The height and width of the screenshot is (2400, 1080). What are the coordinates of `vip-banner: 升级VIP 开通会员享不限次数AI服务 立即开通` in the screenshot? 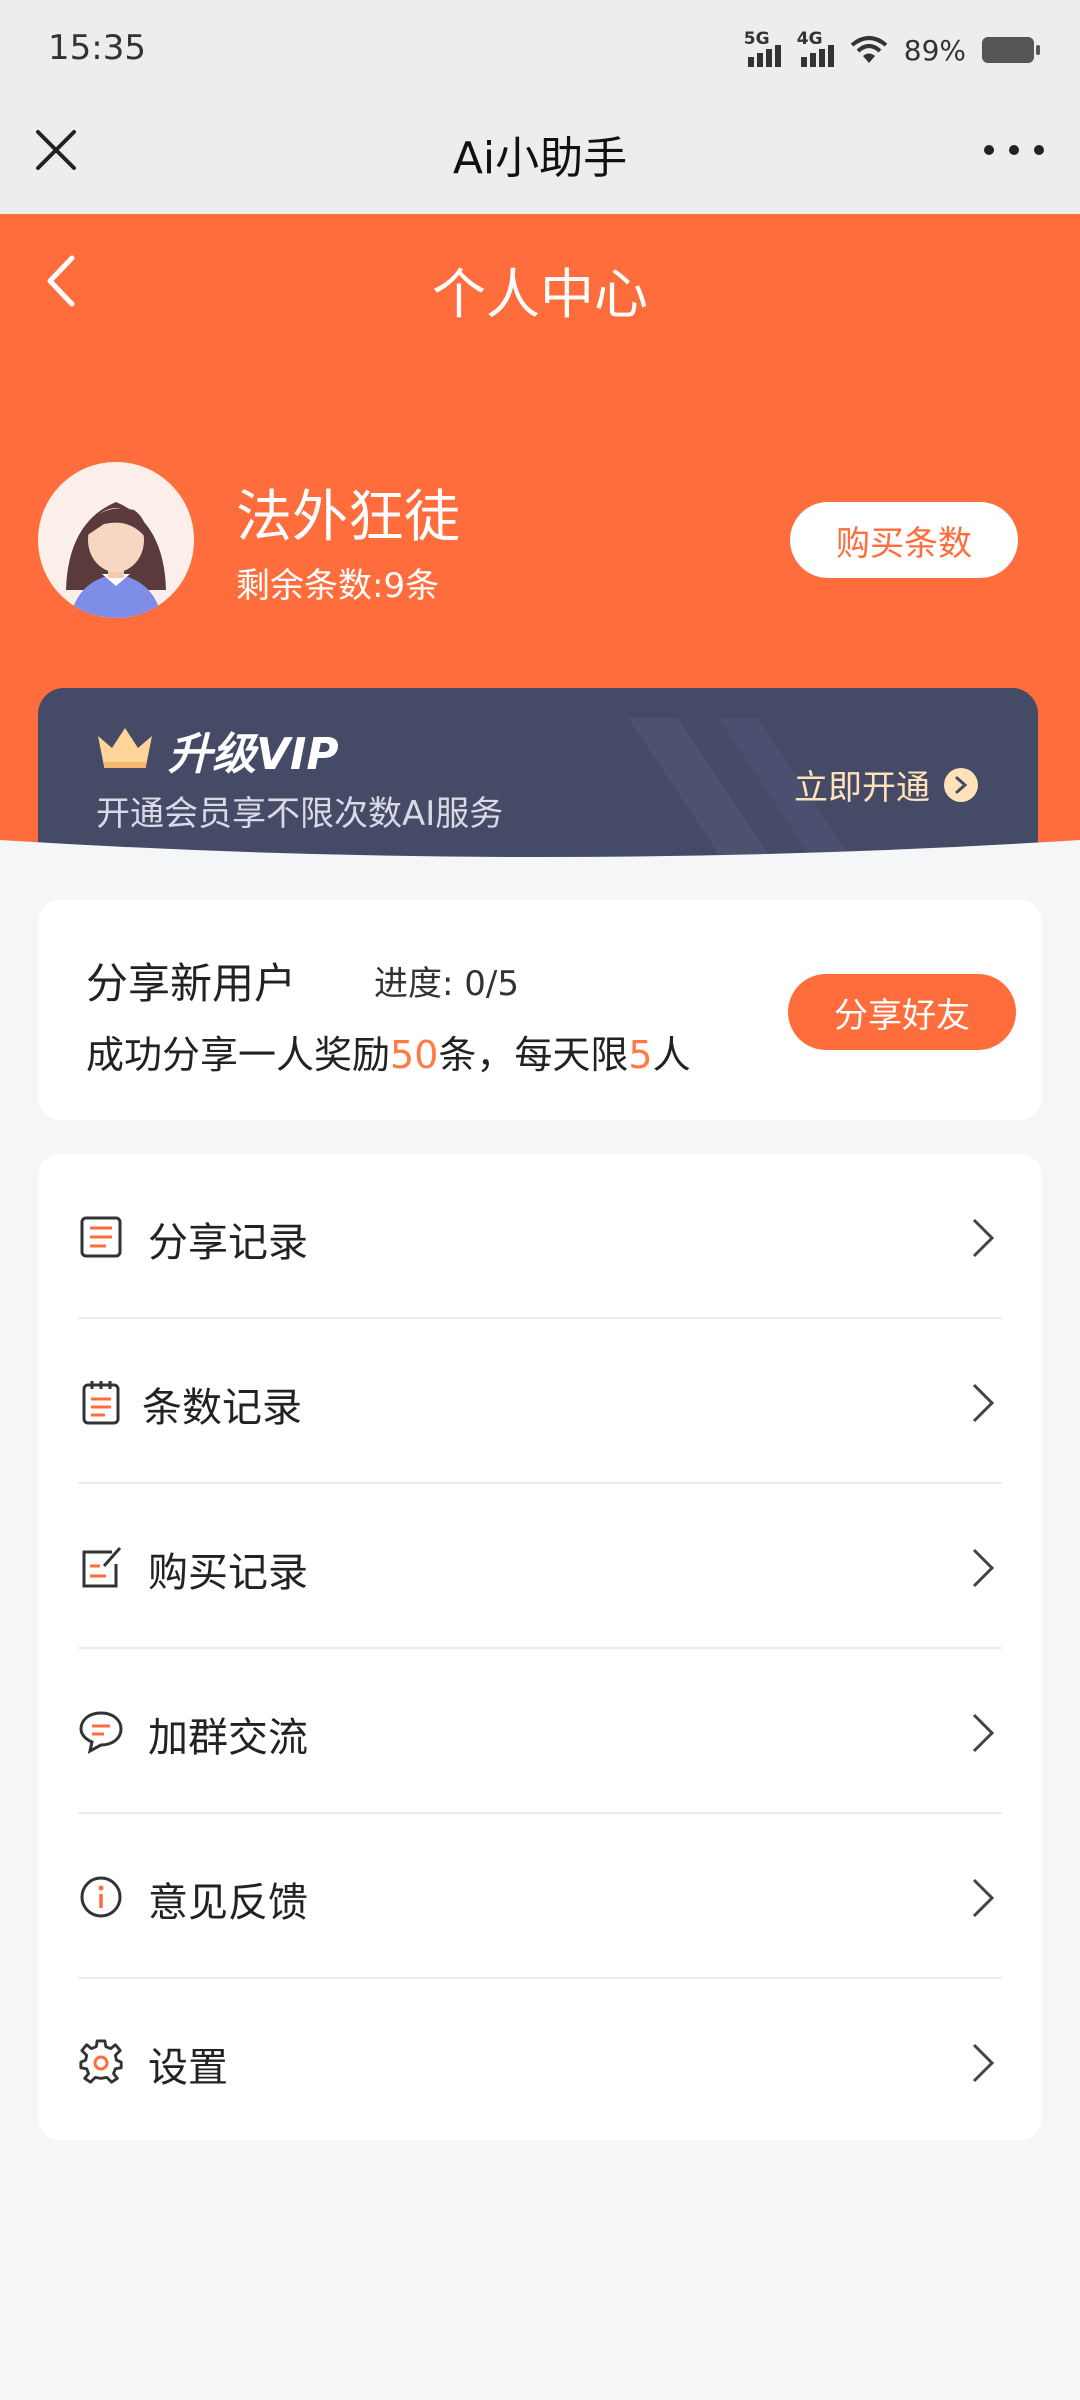 It's located at (538, 776).